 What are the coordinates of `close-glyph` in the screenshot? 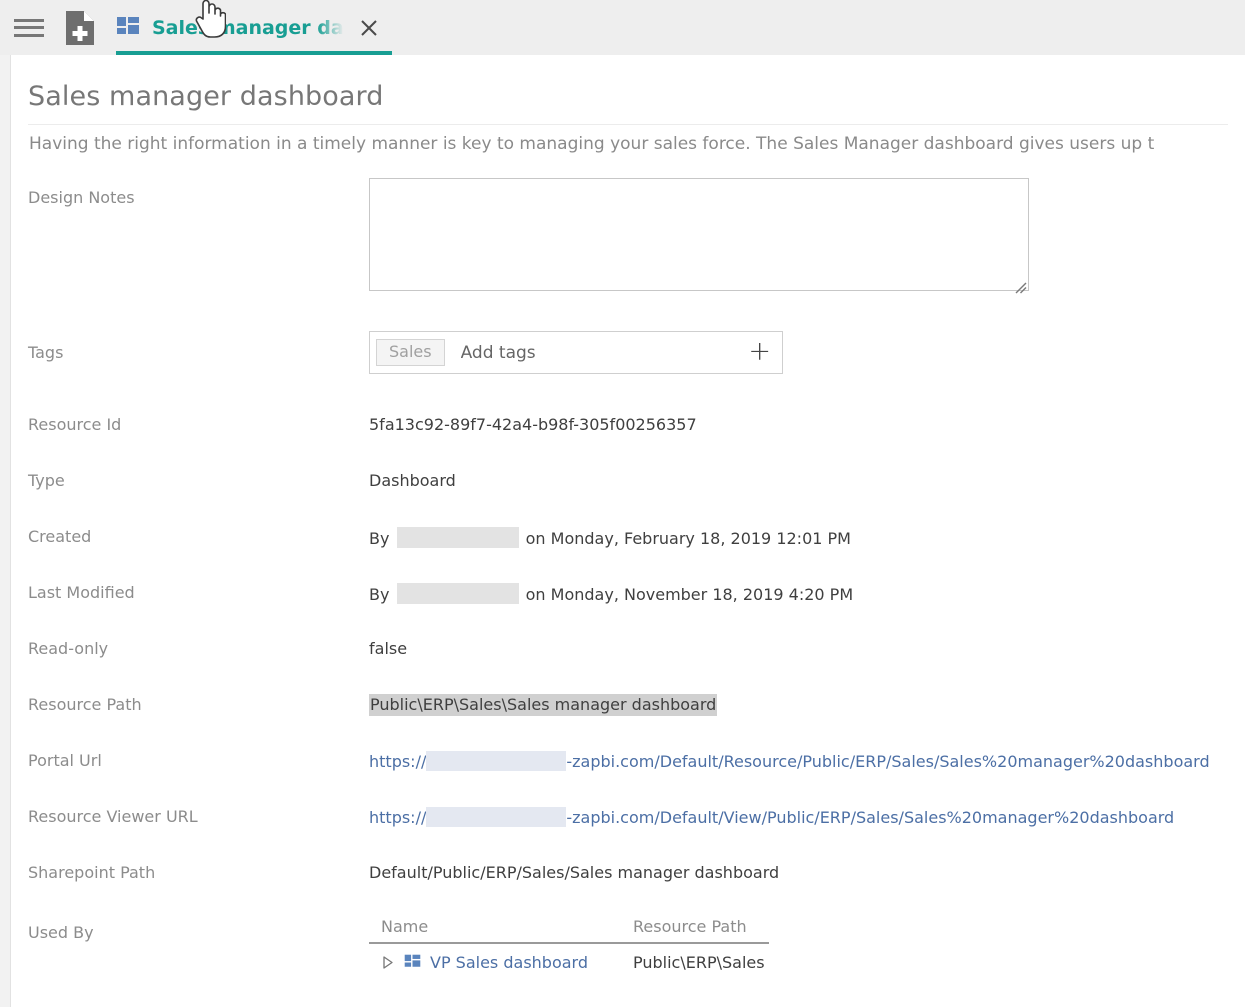 It's located at (369, 27).